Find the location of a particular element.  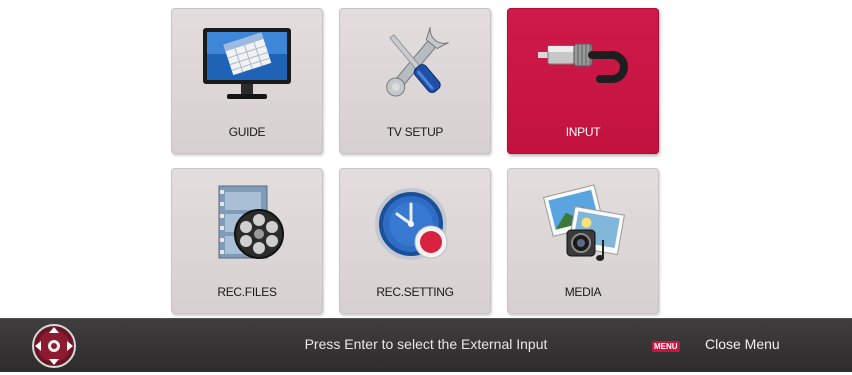

tv-setup-label: TV SETUP is located at coordinates (415, 132).